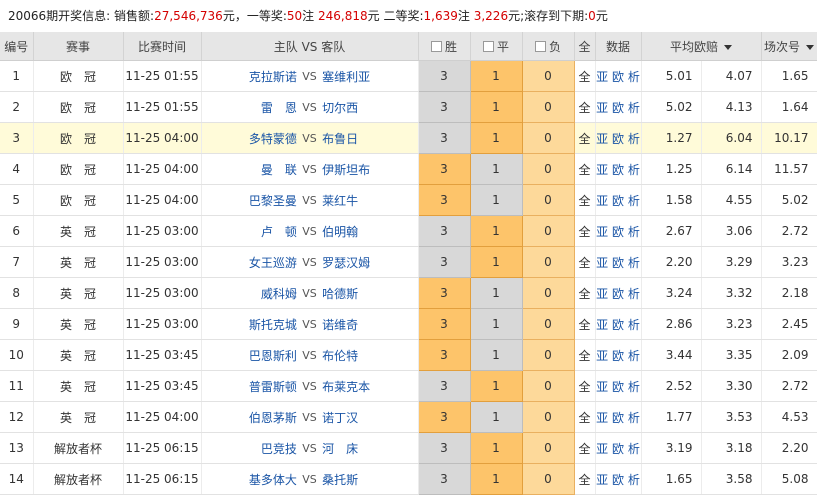 Image resolution: width=817 pixels, height=495 pixels. I want to click on win-checkbox, so click(436, 46).